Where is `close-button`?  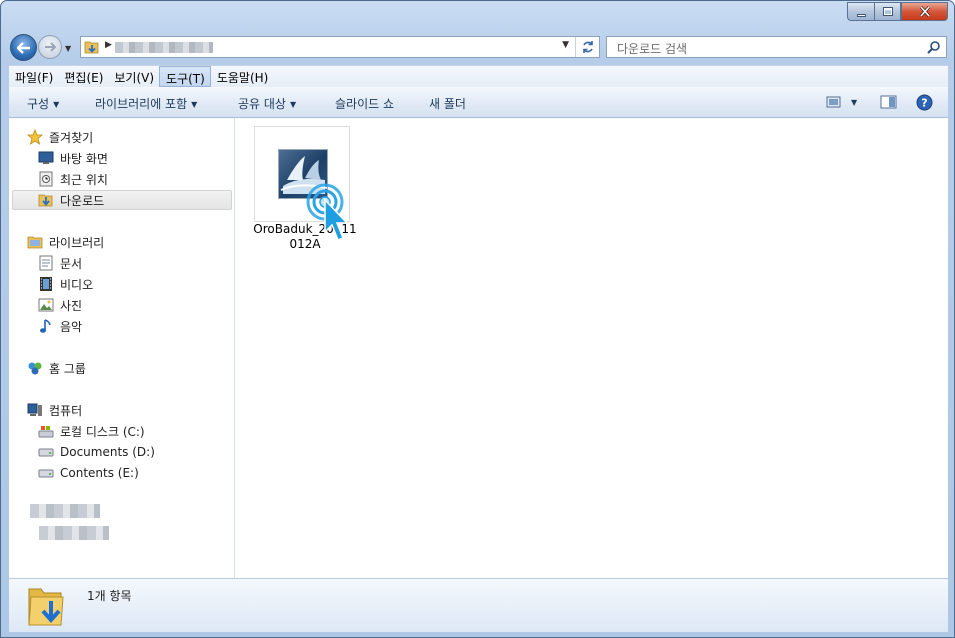
close-button is located at coordinates (924, 11).